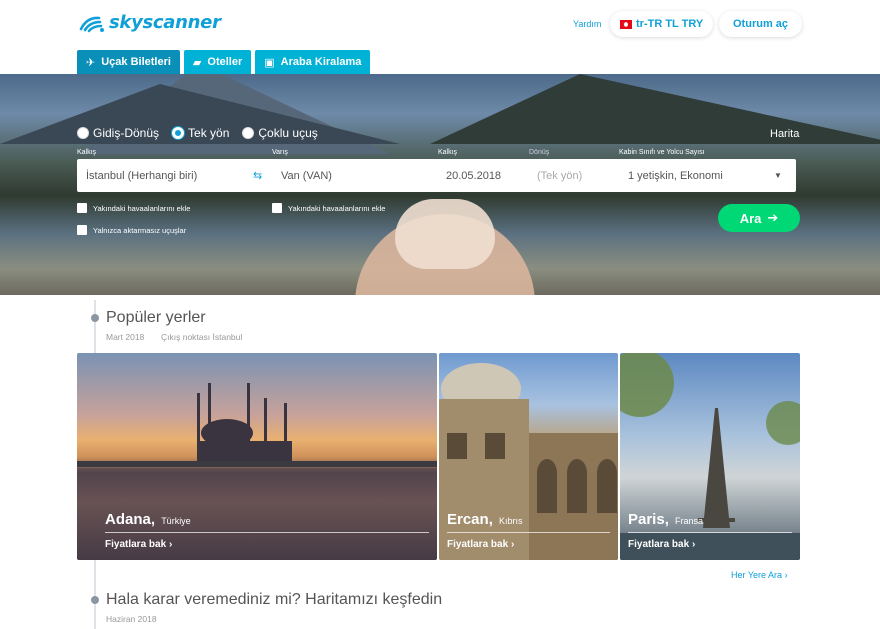 This screenshot has height=629, width=880. I want to click on mountain-shape, so click(655, 109).